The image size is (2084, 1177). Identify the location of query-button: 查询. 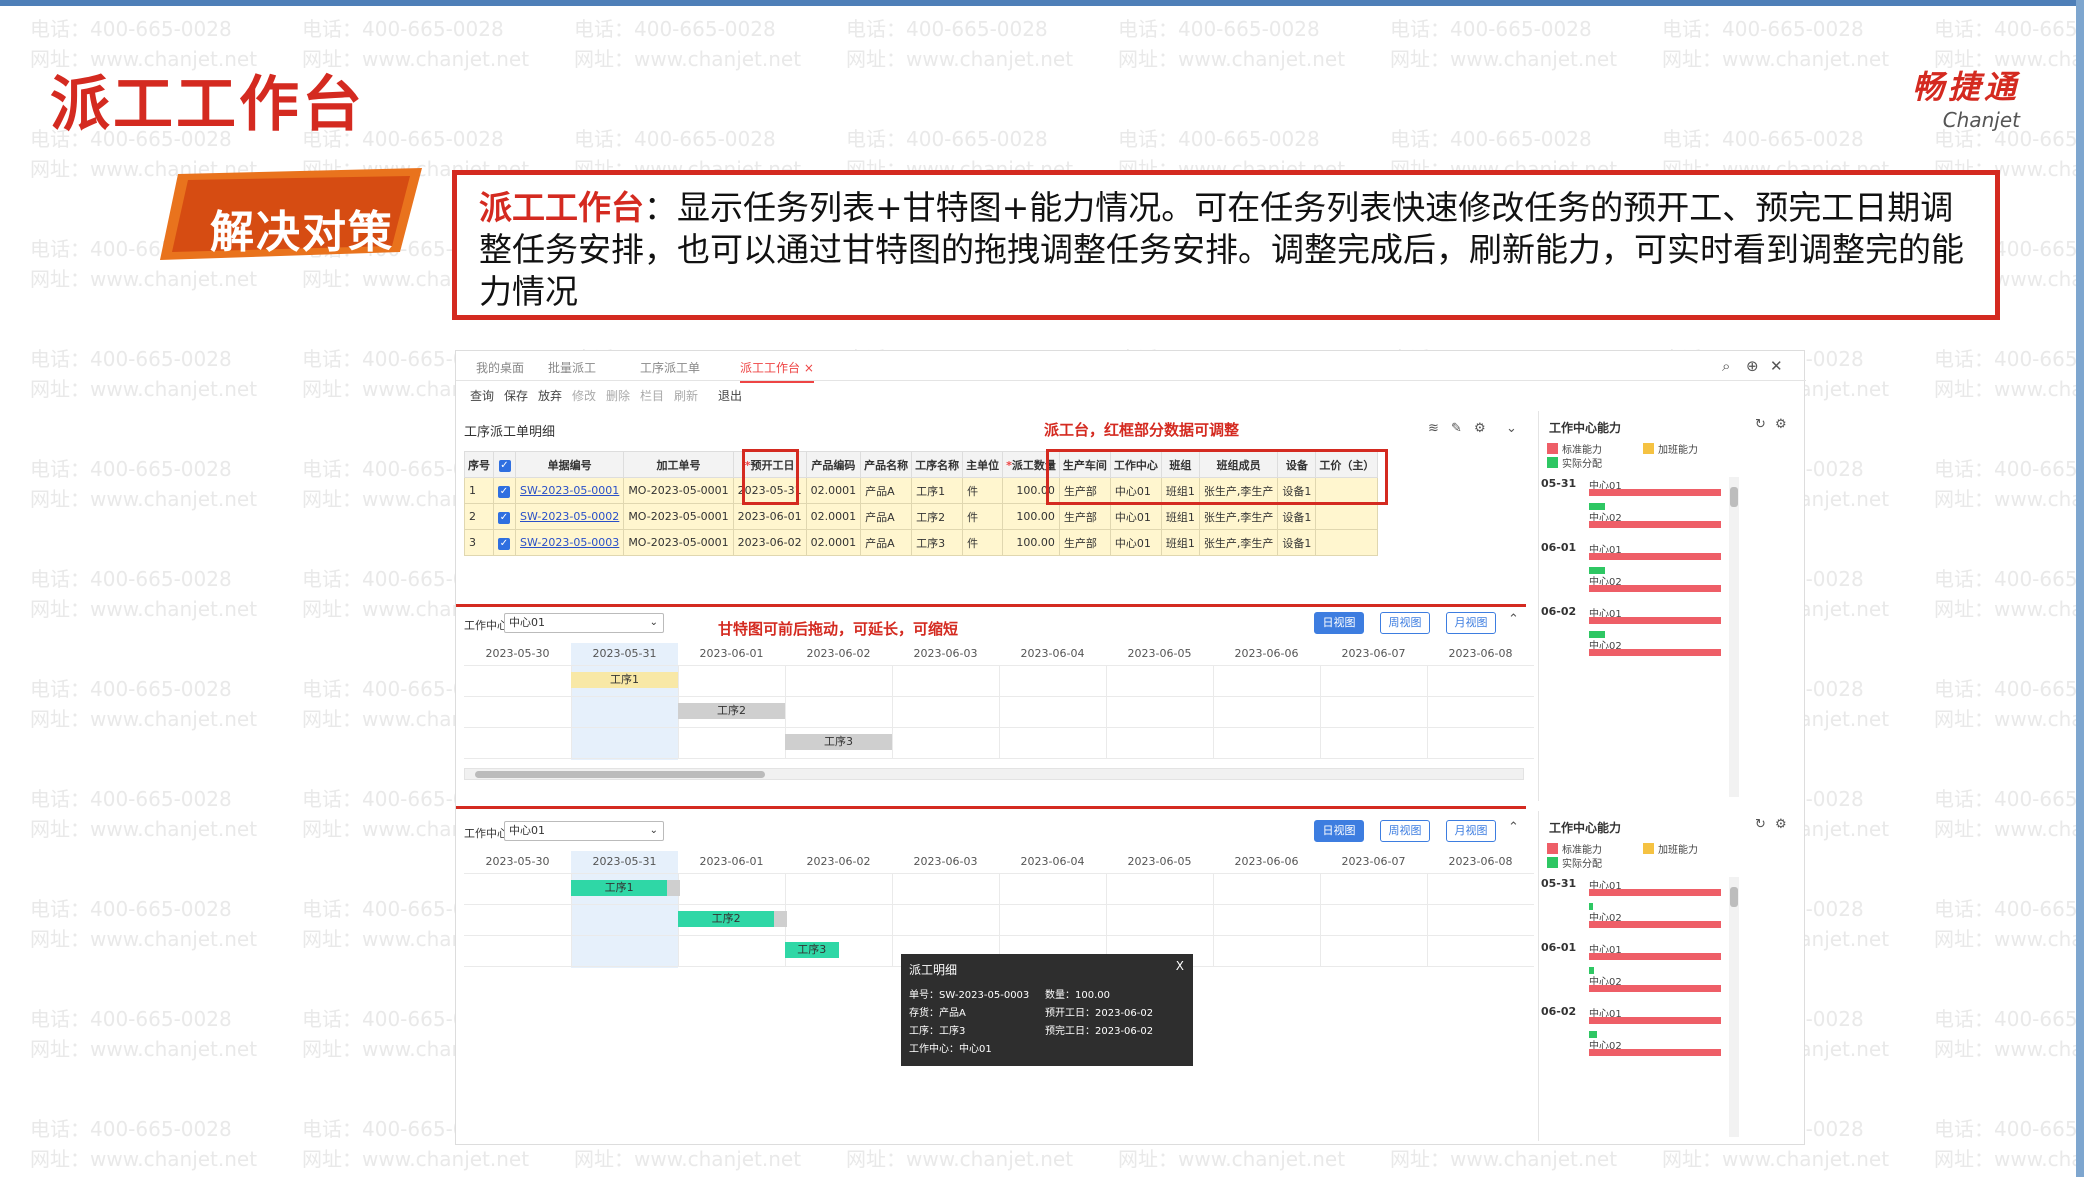
(482, 395).